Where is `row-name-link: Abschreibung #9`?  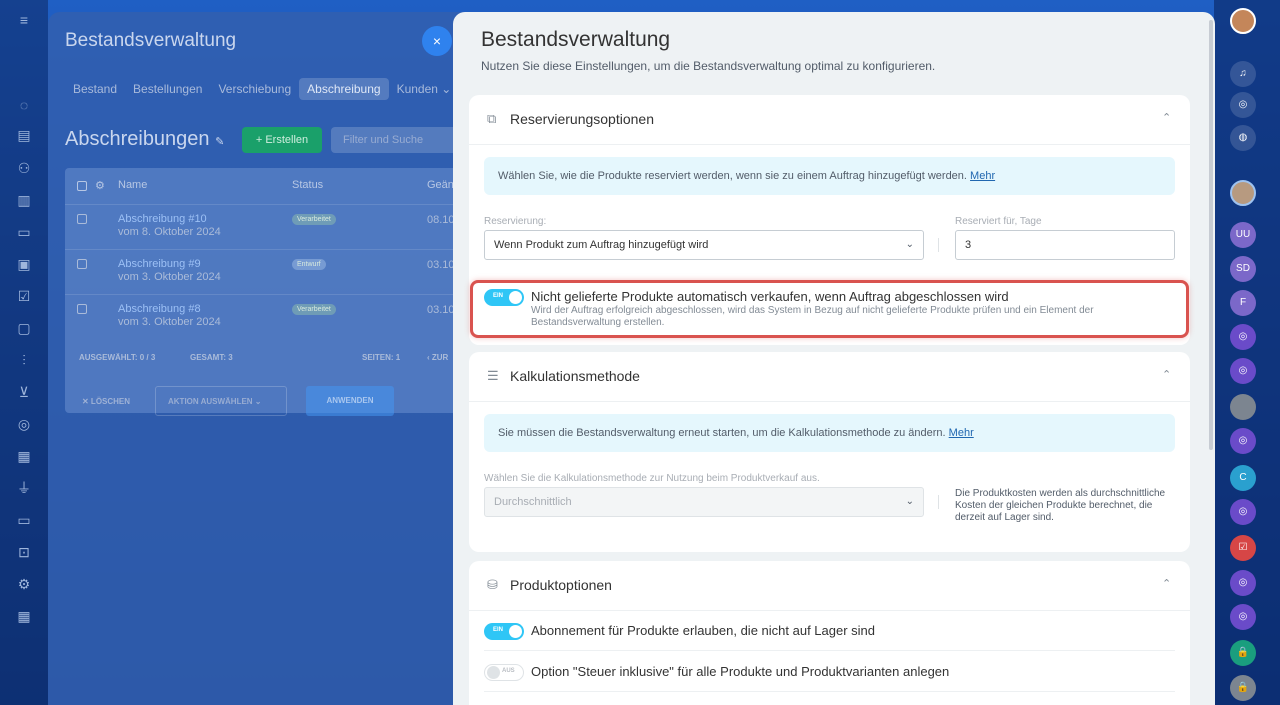
row-name-link: Abschreibung #9 is located at coordinates (159, 264).